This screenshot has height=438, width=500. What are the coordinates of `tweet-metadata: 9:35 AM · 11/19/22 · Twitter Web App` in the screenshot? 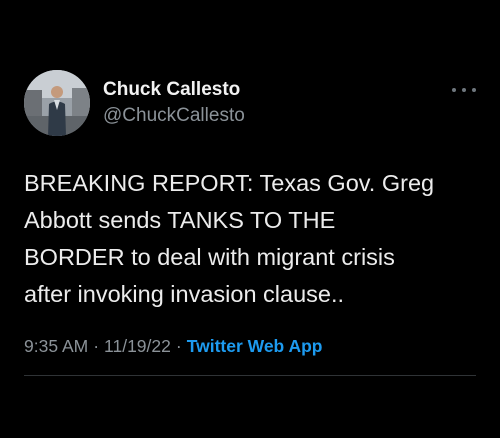 It's located at (173, 346).